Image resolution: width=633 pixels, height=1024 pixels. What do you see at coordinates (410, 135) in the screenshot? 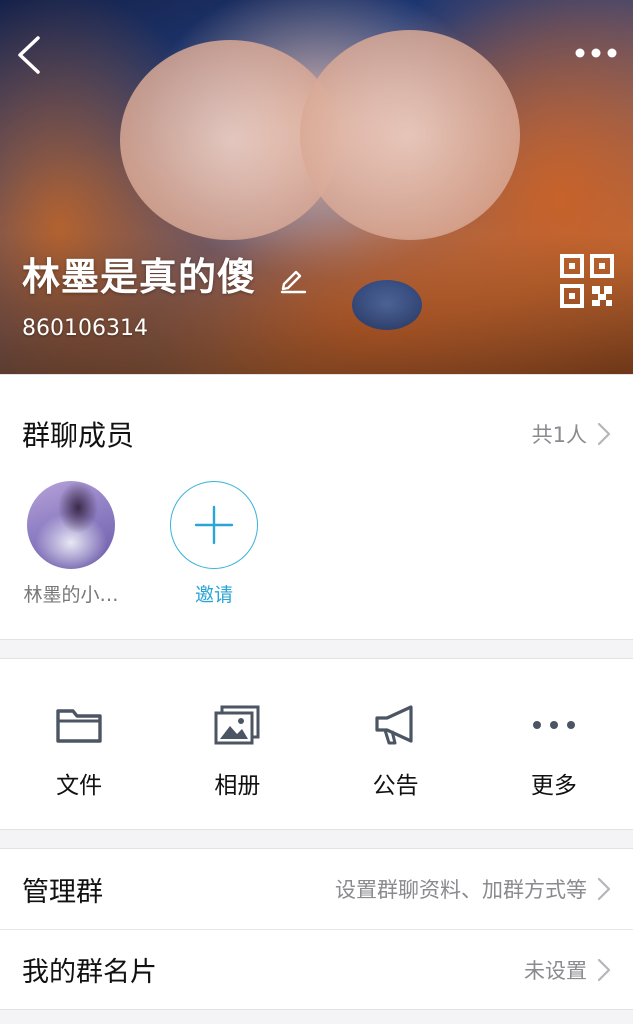
I see `cover-image-hand-right` at bounding box center [410, 135].